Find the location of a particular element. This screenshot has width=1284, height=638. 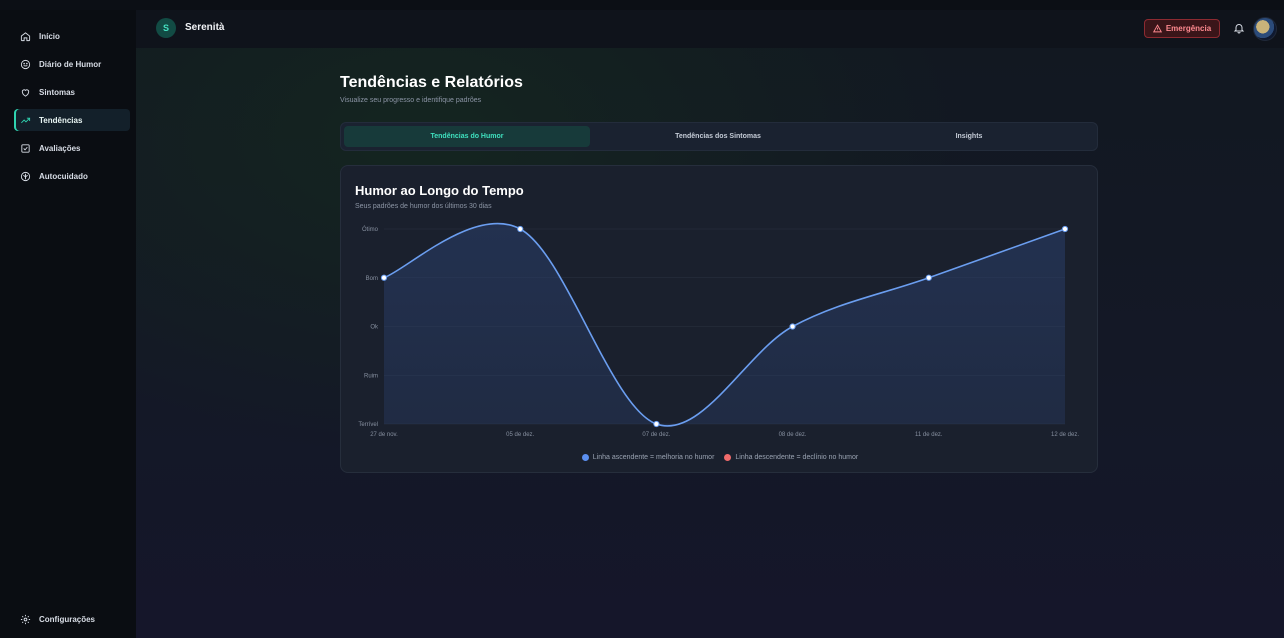

legend-item-ascending: Linha ascendente = melhoria no humor is located at coordinates (648, 457).